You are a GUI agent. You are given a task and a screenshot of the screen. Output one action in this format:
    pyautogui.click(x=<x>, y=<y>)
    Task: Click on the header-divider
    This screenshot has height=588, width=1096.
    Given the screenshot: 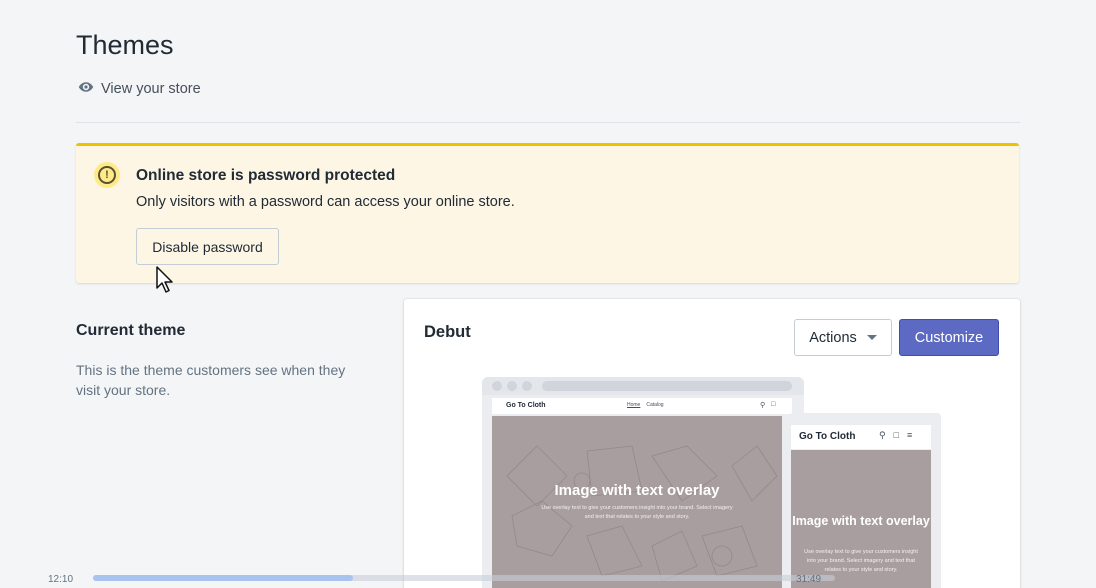 What is the action you would take?
    pyautogui.click(x=548, y=122)
    